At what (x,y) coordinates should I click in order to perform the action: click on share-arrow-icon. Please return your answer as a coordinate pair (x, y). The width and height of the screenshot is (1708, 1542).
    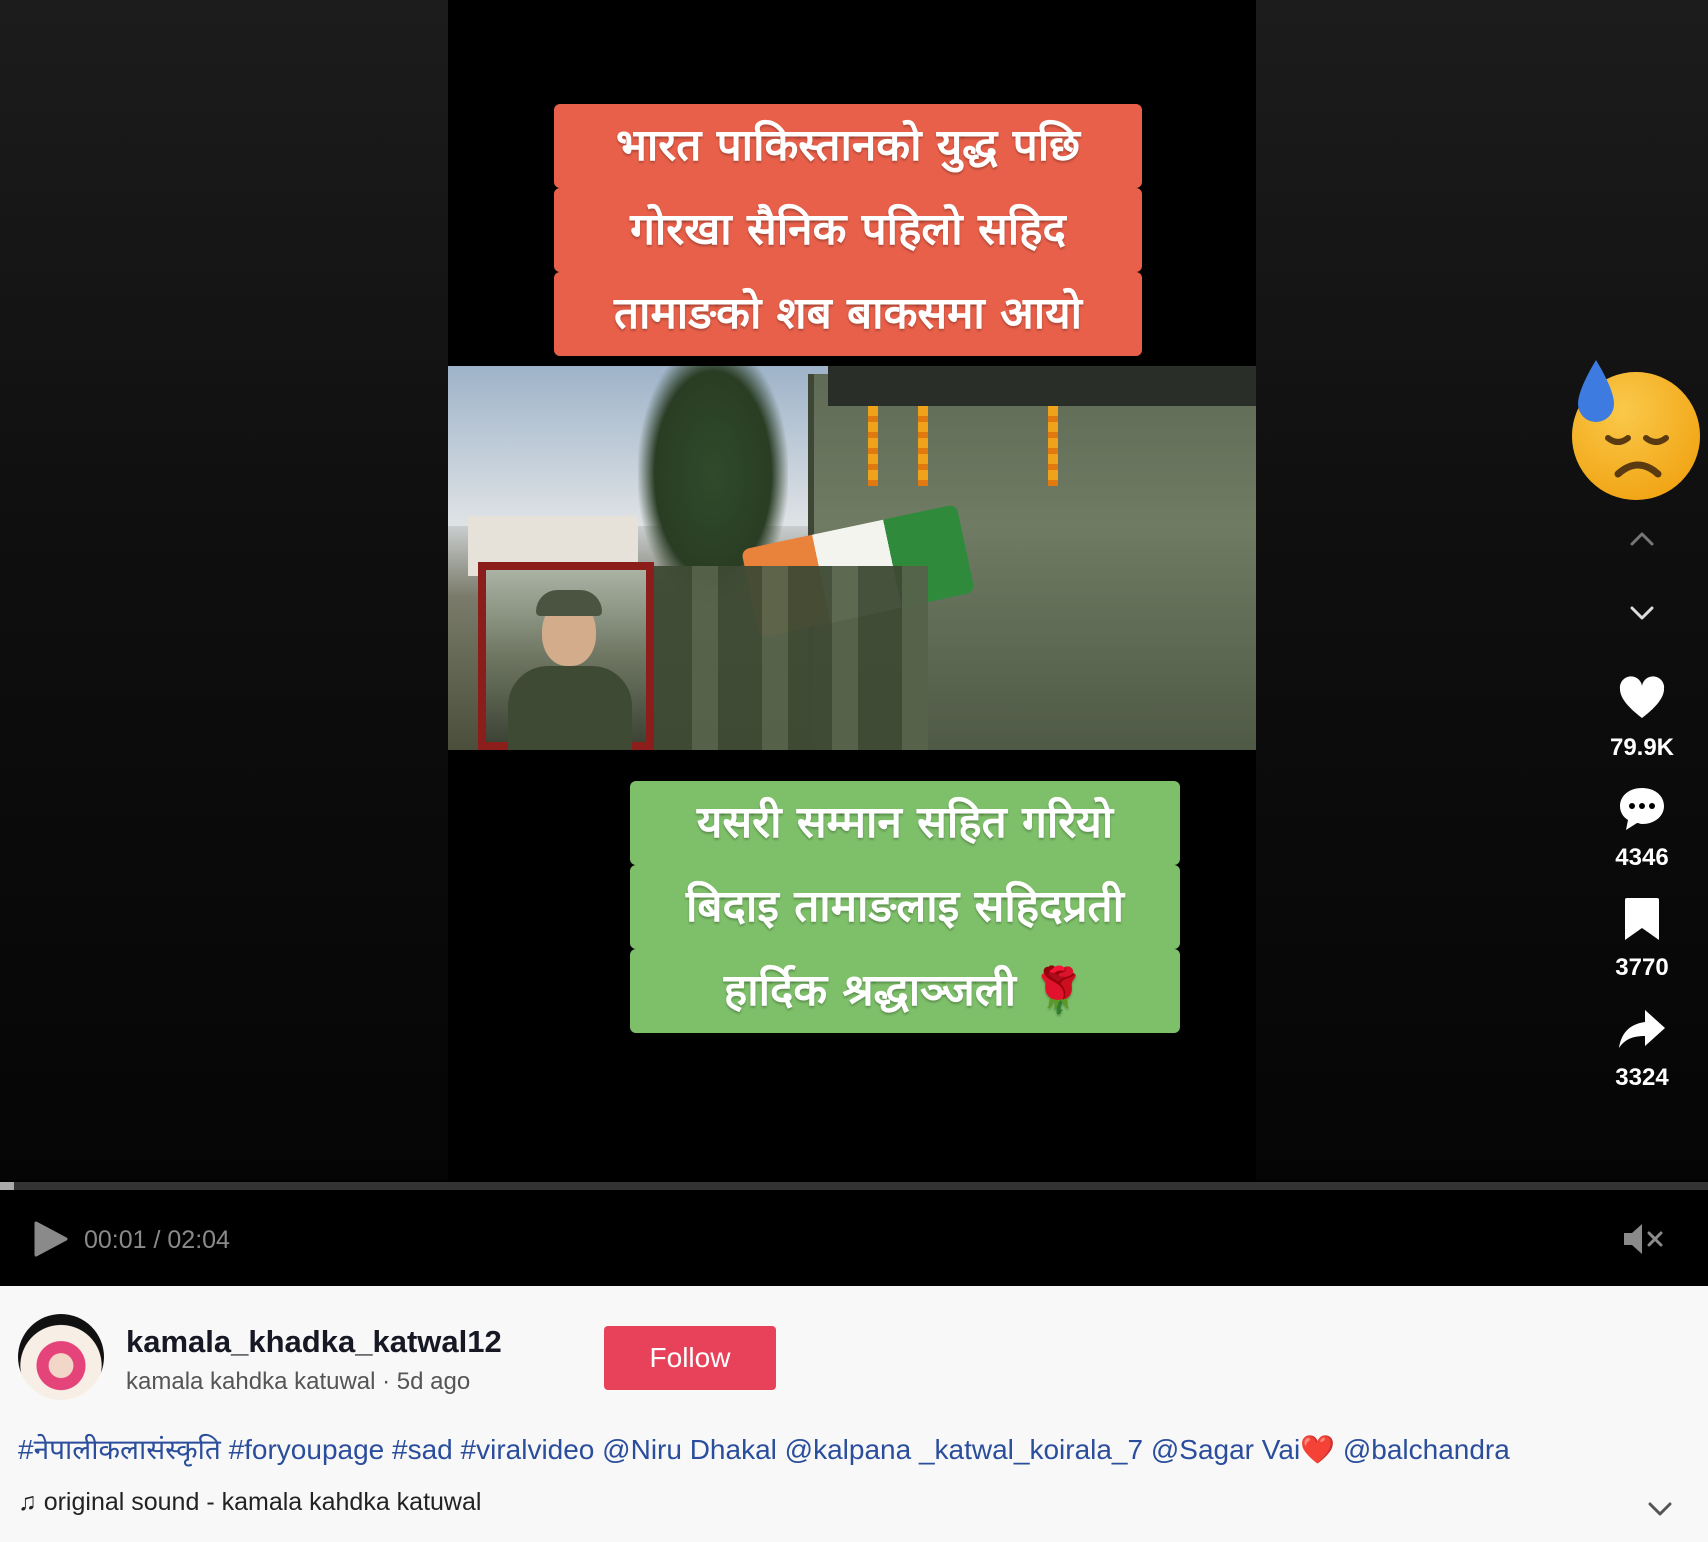
    Looking at the image, I should click on (1642, 1029).